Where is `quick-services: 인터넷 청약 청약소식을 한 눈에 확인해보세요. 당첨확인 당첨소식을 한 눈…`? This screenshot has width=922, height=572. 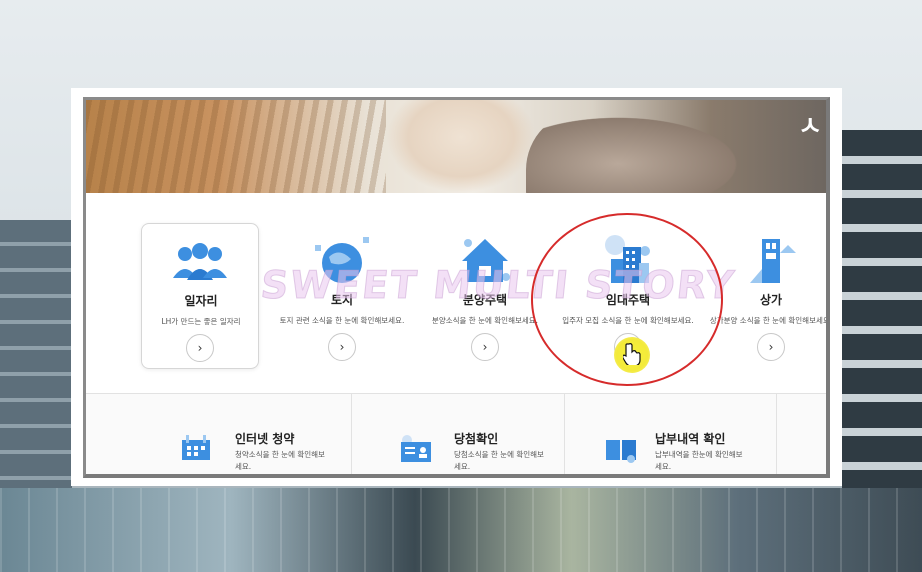
quick-services: 인터넷 청약 청약소식을 한 눈에 확인해보세요. 당첨확인 당첨소식을 한 눈… is located at coordinates (456, 433).